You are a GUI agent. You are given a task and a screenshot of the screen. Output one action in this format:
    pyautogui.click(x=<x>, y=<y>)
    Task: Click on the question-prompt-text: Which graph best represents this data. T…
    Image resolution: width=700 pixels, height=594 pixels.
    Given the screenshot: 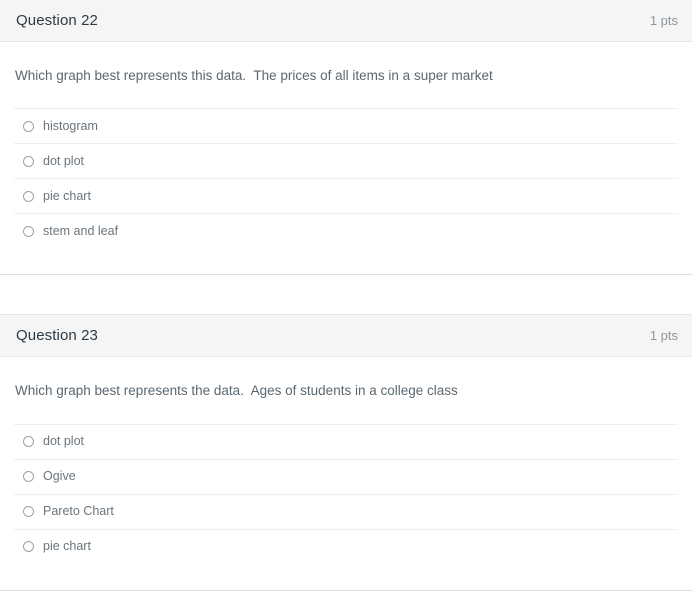 What is the action you would take?
    pyautogui.click(x=254, y=75)
    